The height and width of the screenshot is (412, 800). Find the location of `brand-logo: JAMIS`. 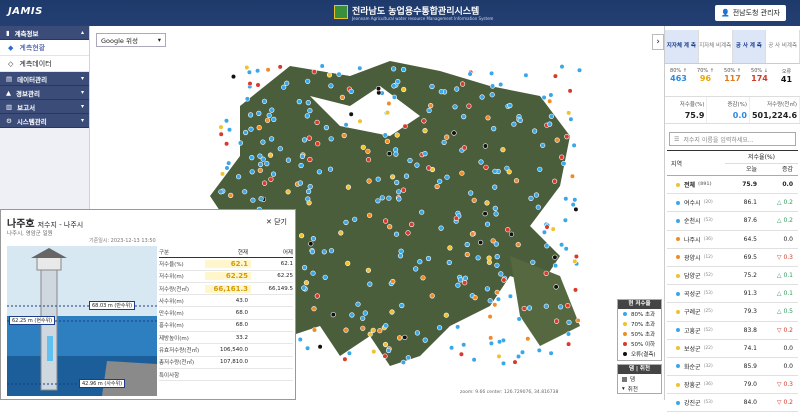

brand-logo: JAMIS is located at coordinates (25, 11).